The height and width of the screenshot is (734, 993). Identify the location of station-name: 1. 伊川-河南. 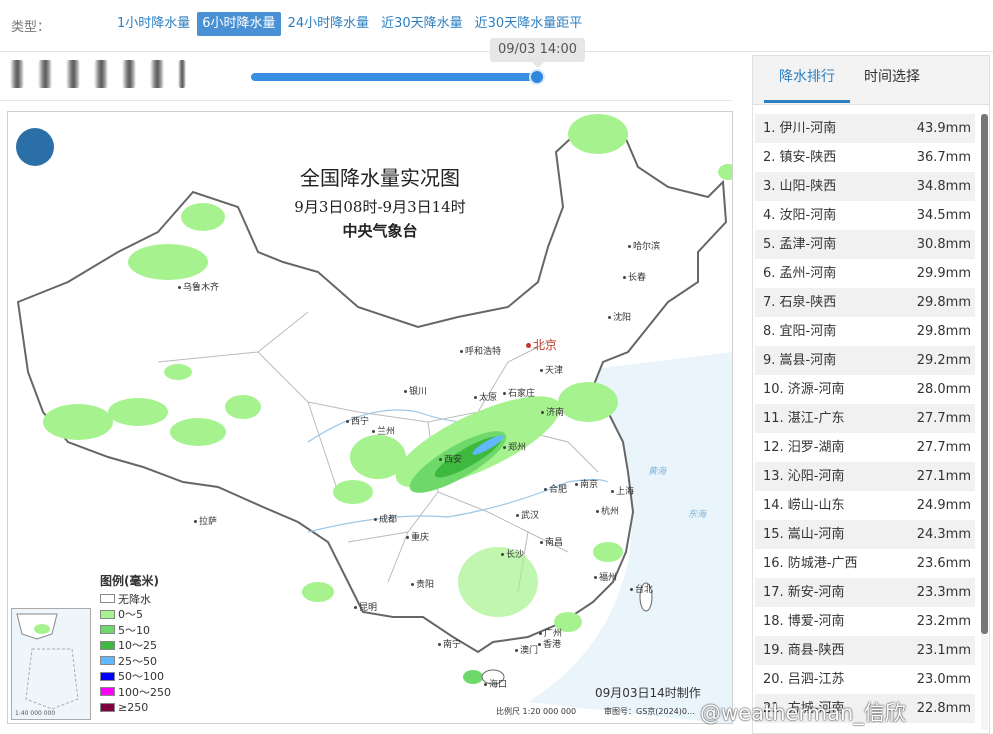
(800, 128).